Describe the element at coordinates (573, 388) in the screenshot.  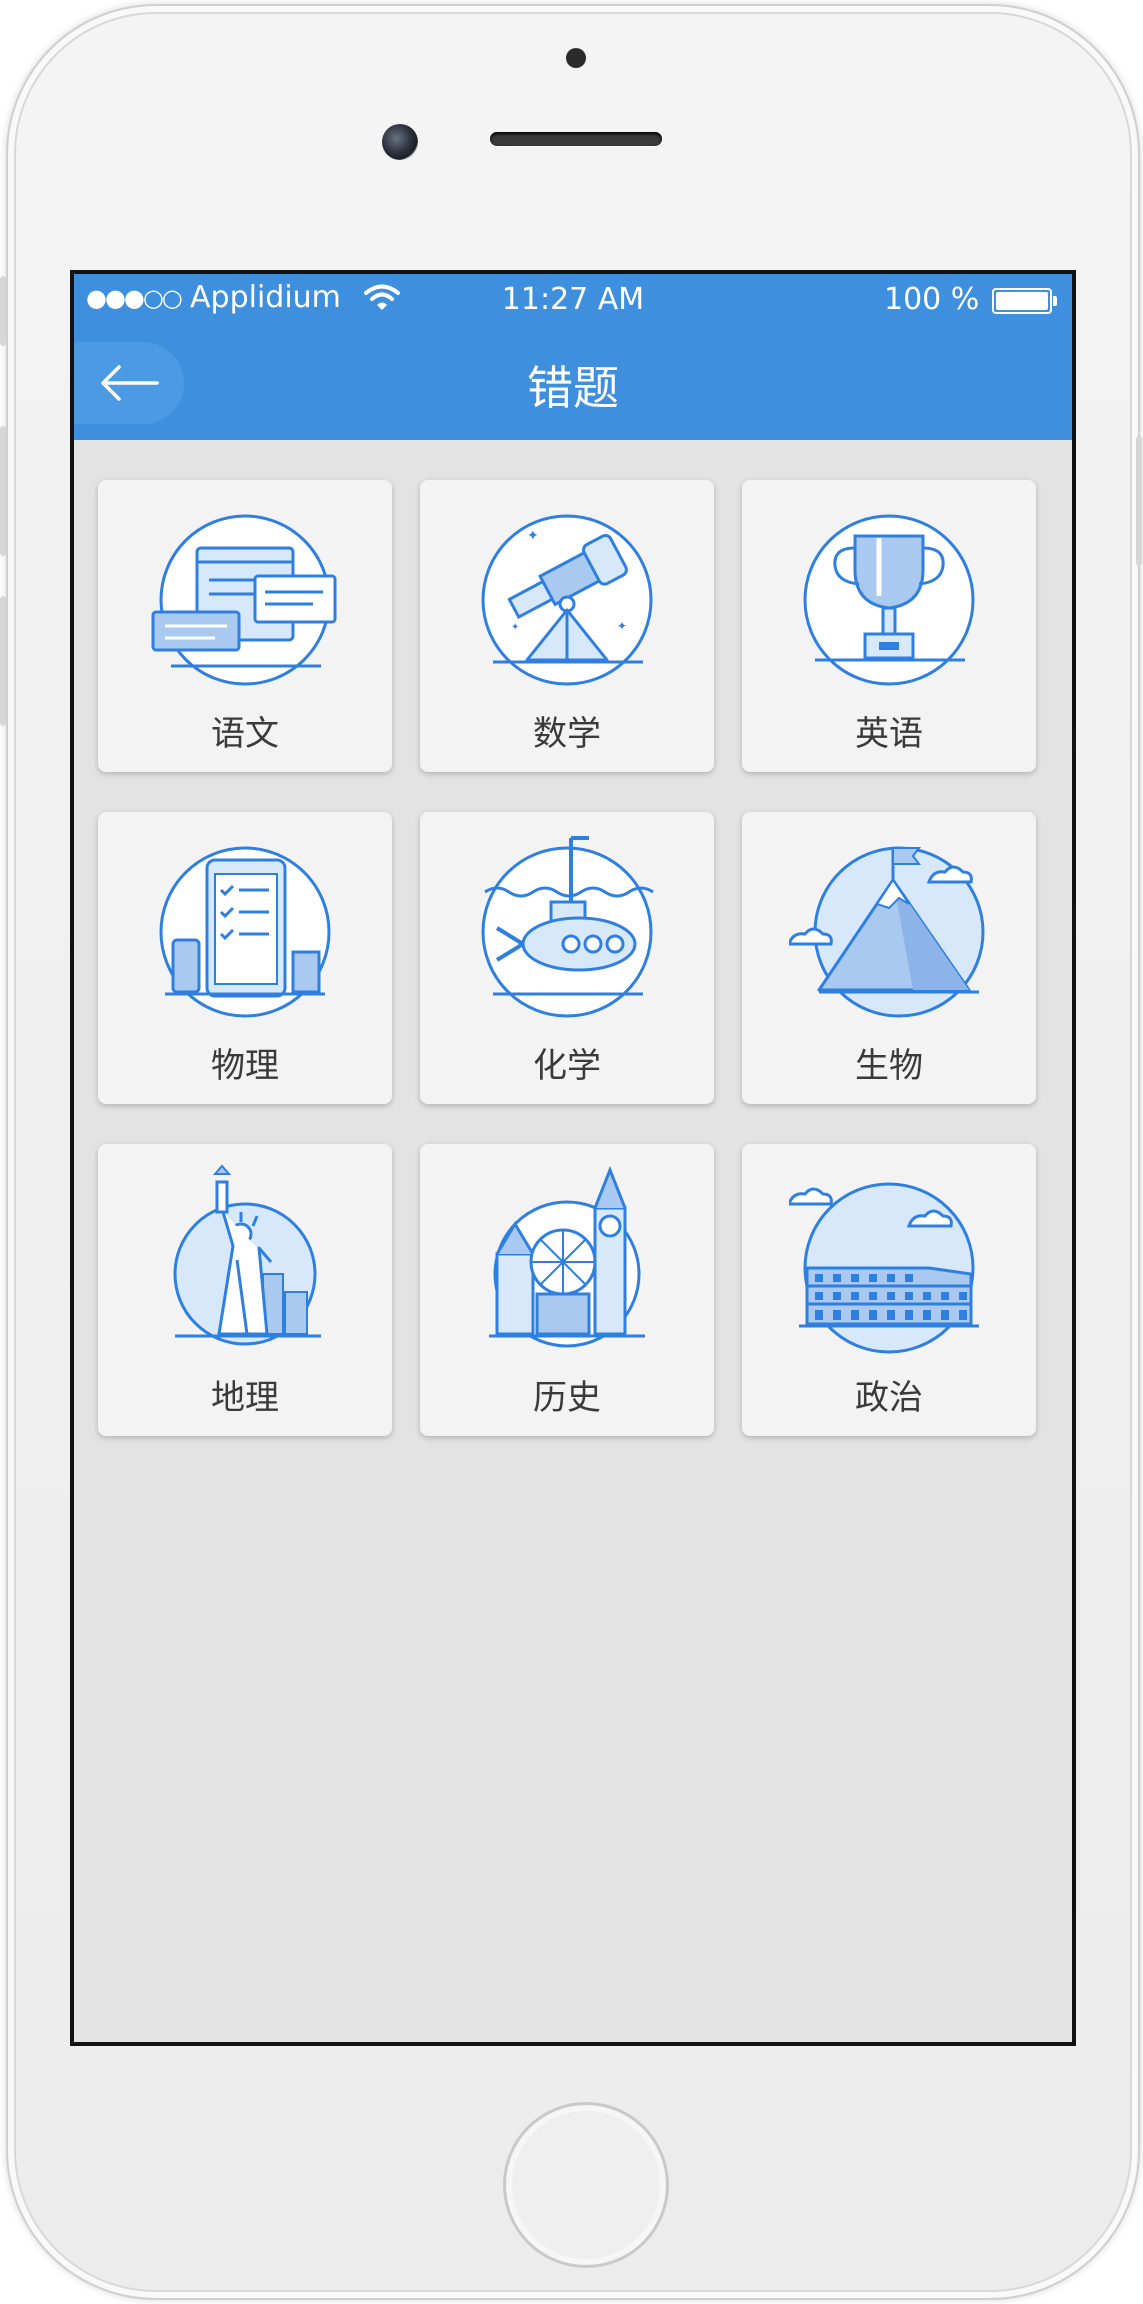
I see `page-title: 错题` at that location.